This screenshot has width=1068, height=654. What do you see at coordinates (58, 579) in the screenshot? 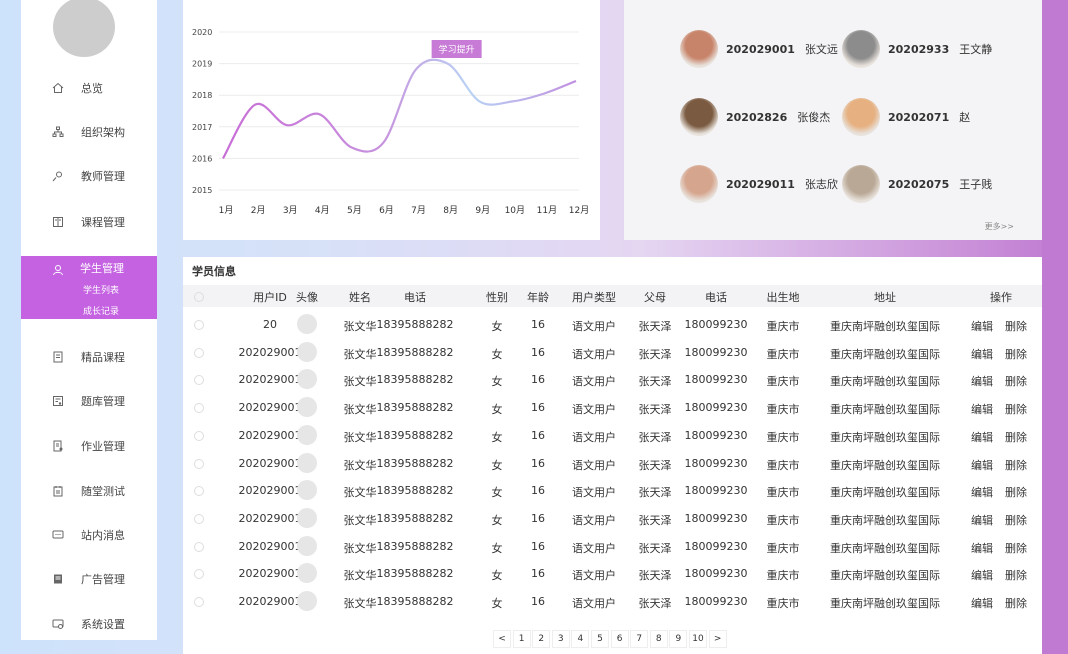
I see `ad-icon` at bounding box center [58, 579].